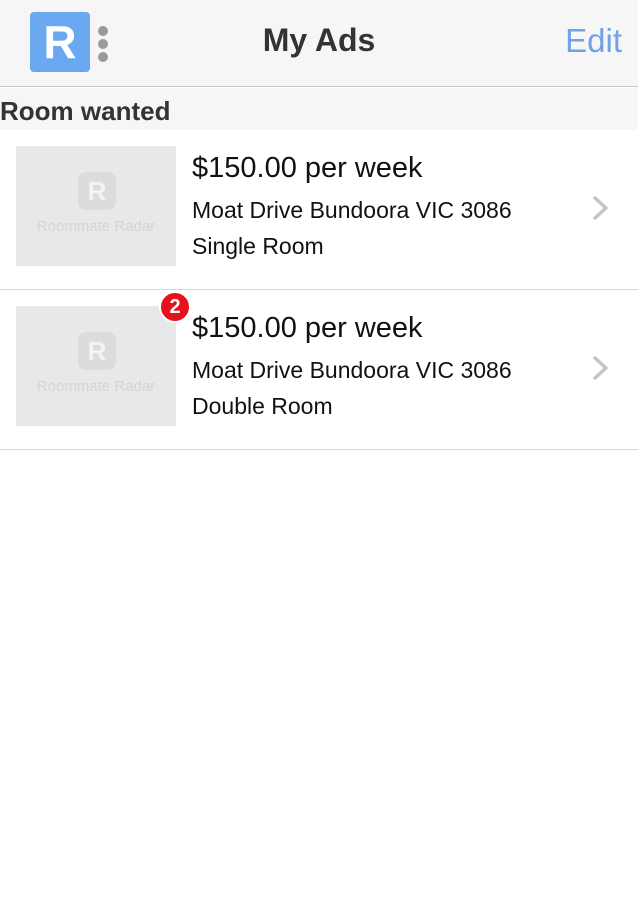  What do you see at coordinates (262, 406) in the screenshot?
I see `ad-room-type: Double Room` at bounding box center [262, 406].